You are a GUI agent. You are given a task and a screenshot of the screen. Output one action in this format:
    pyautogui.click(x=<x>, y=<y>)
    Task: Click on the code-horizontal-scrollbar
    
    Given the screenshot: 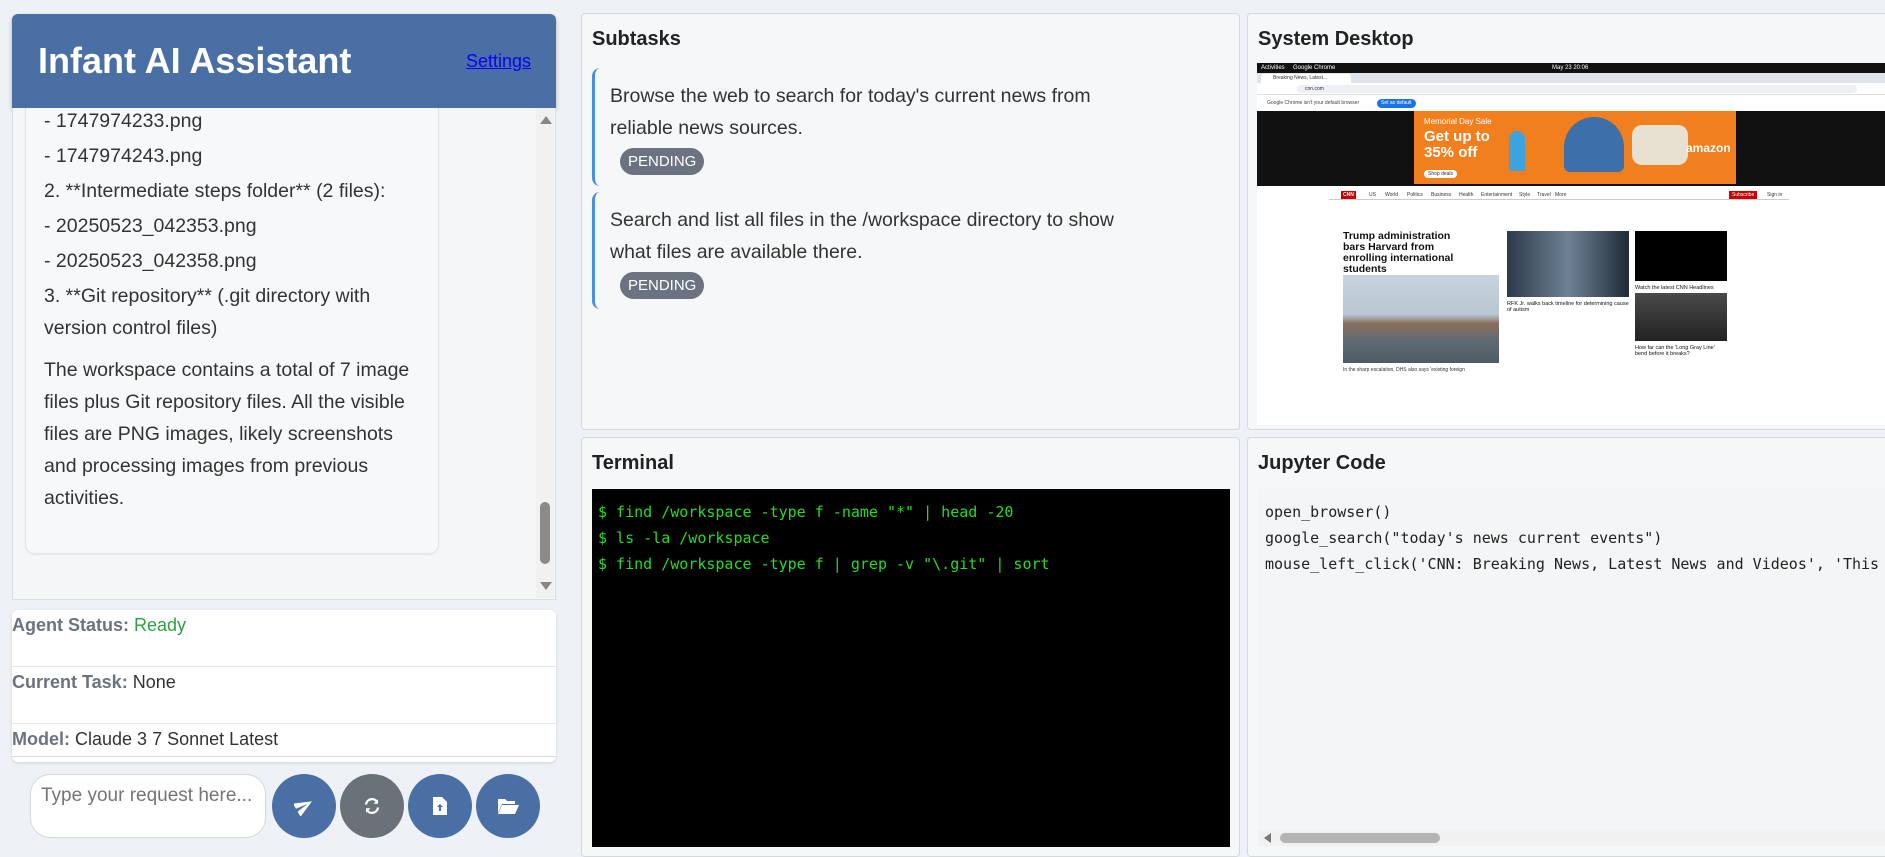 What is the action you would take?
    pyautogui.click(x=1571, y=838)
    